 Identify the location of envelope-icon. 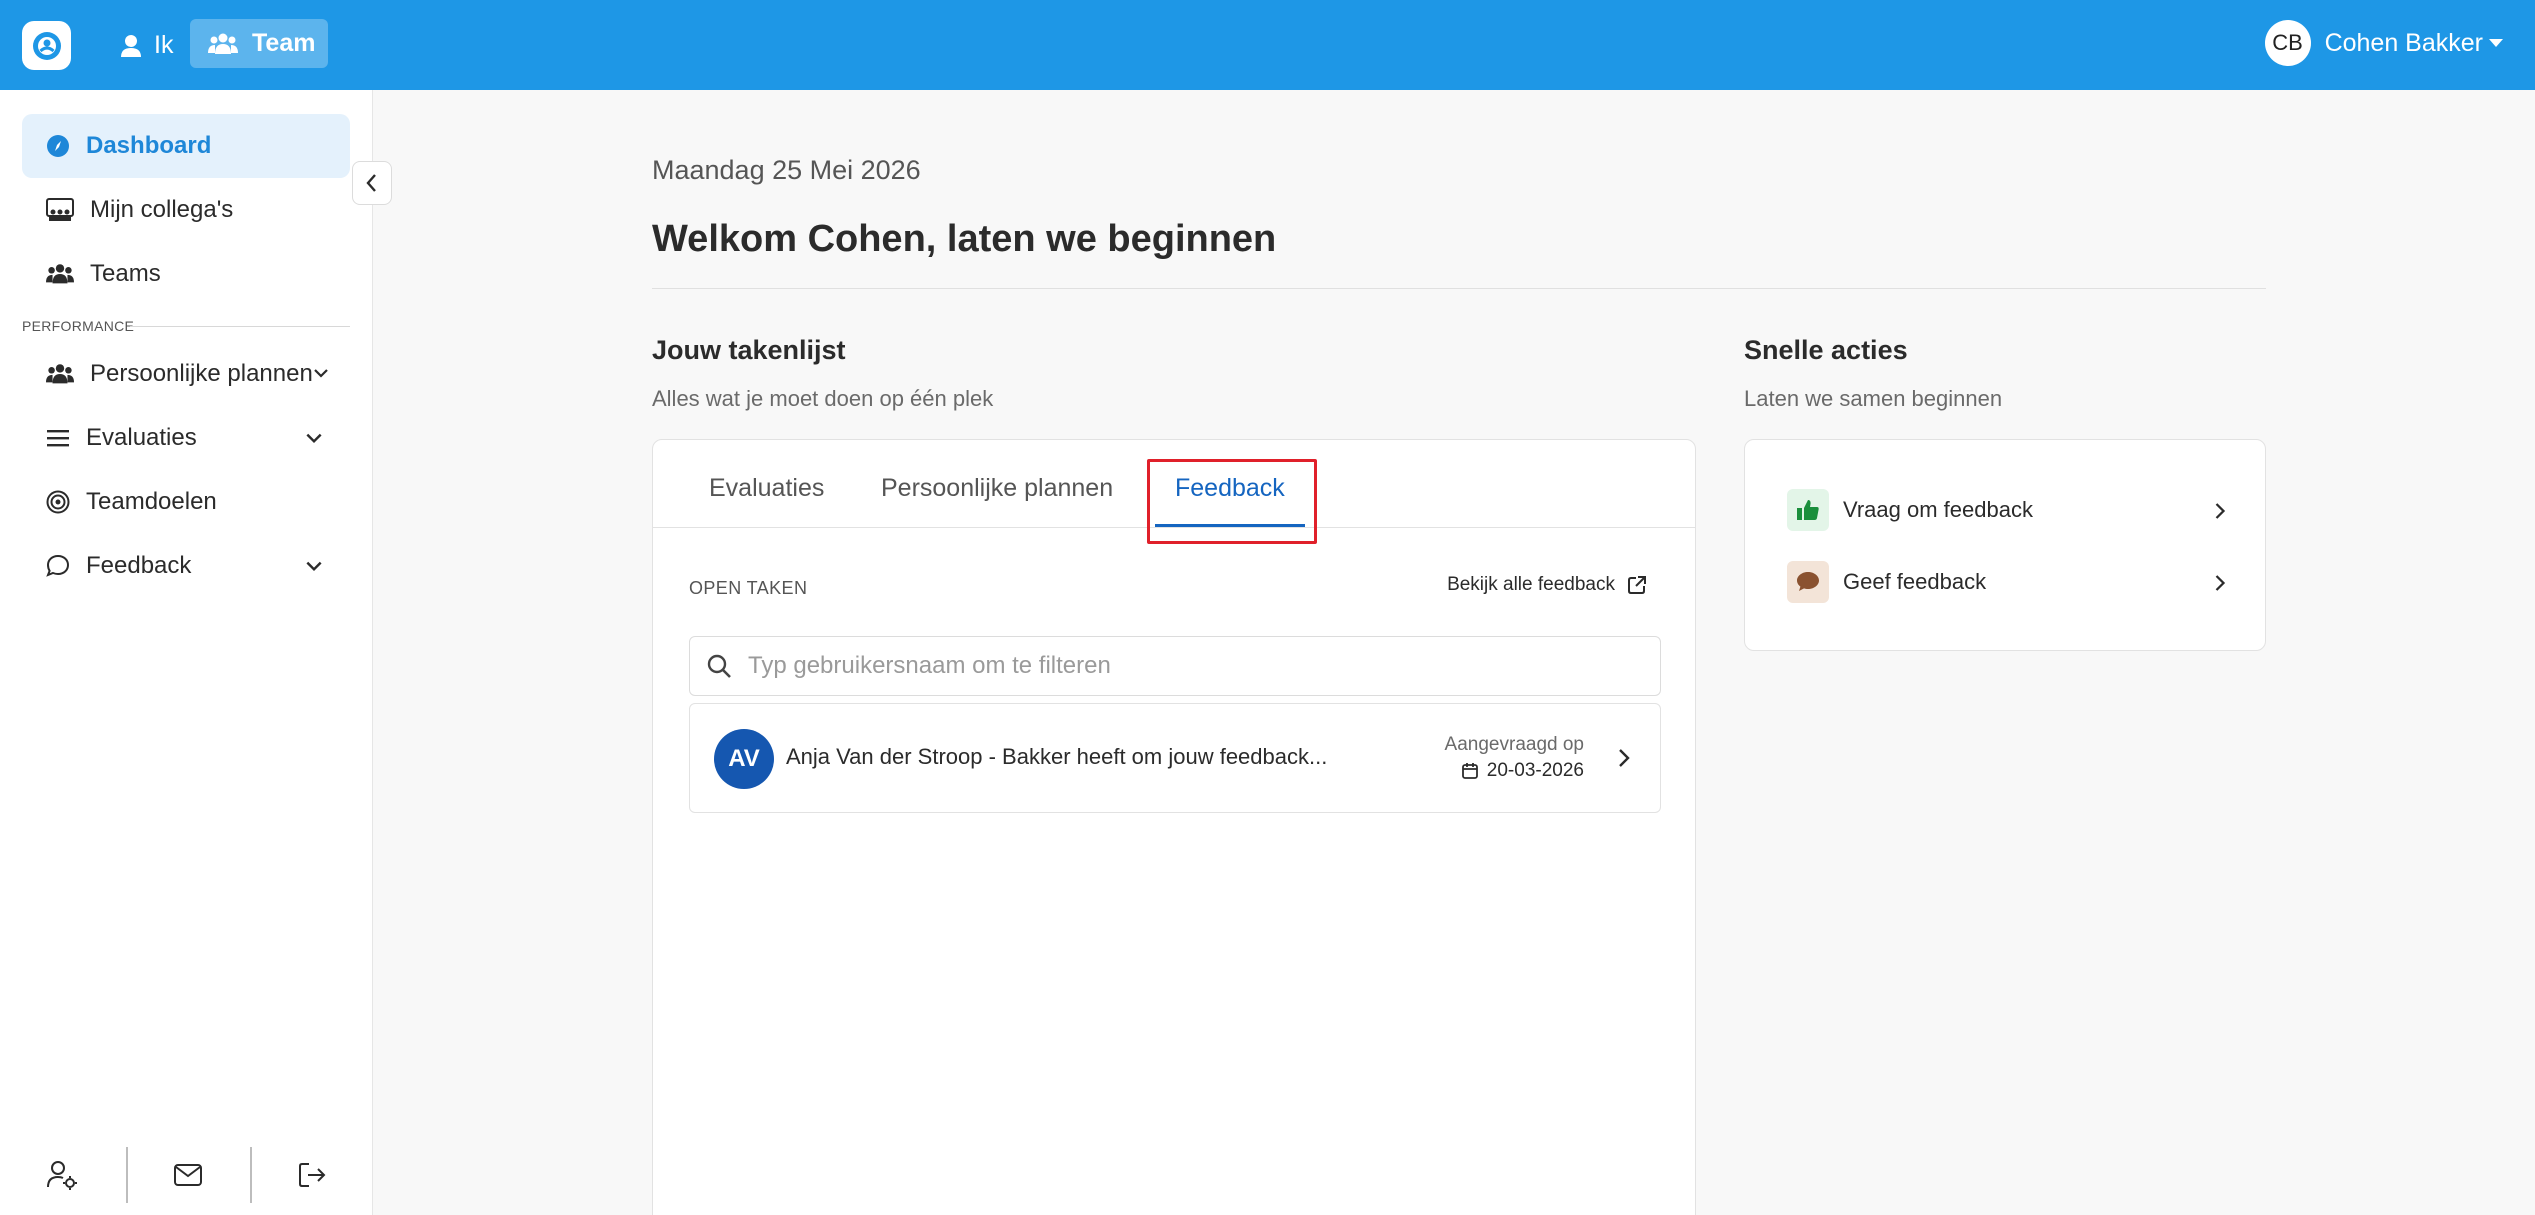
(188, 1175).